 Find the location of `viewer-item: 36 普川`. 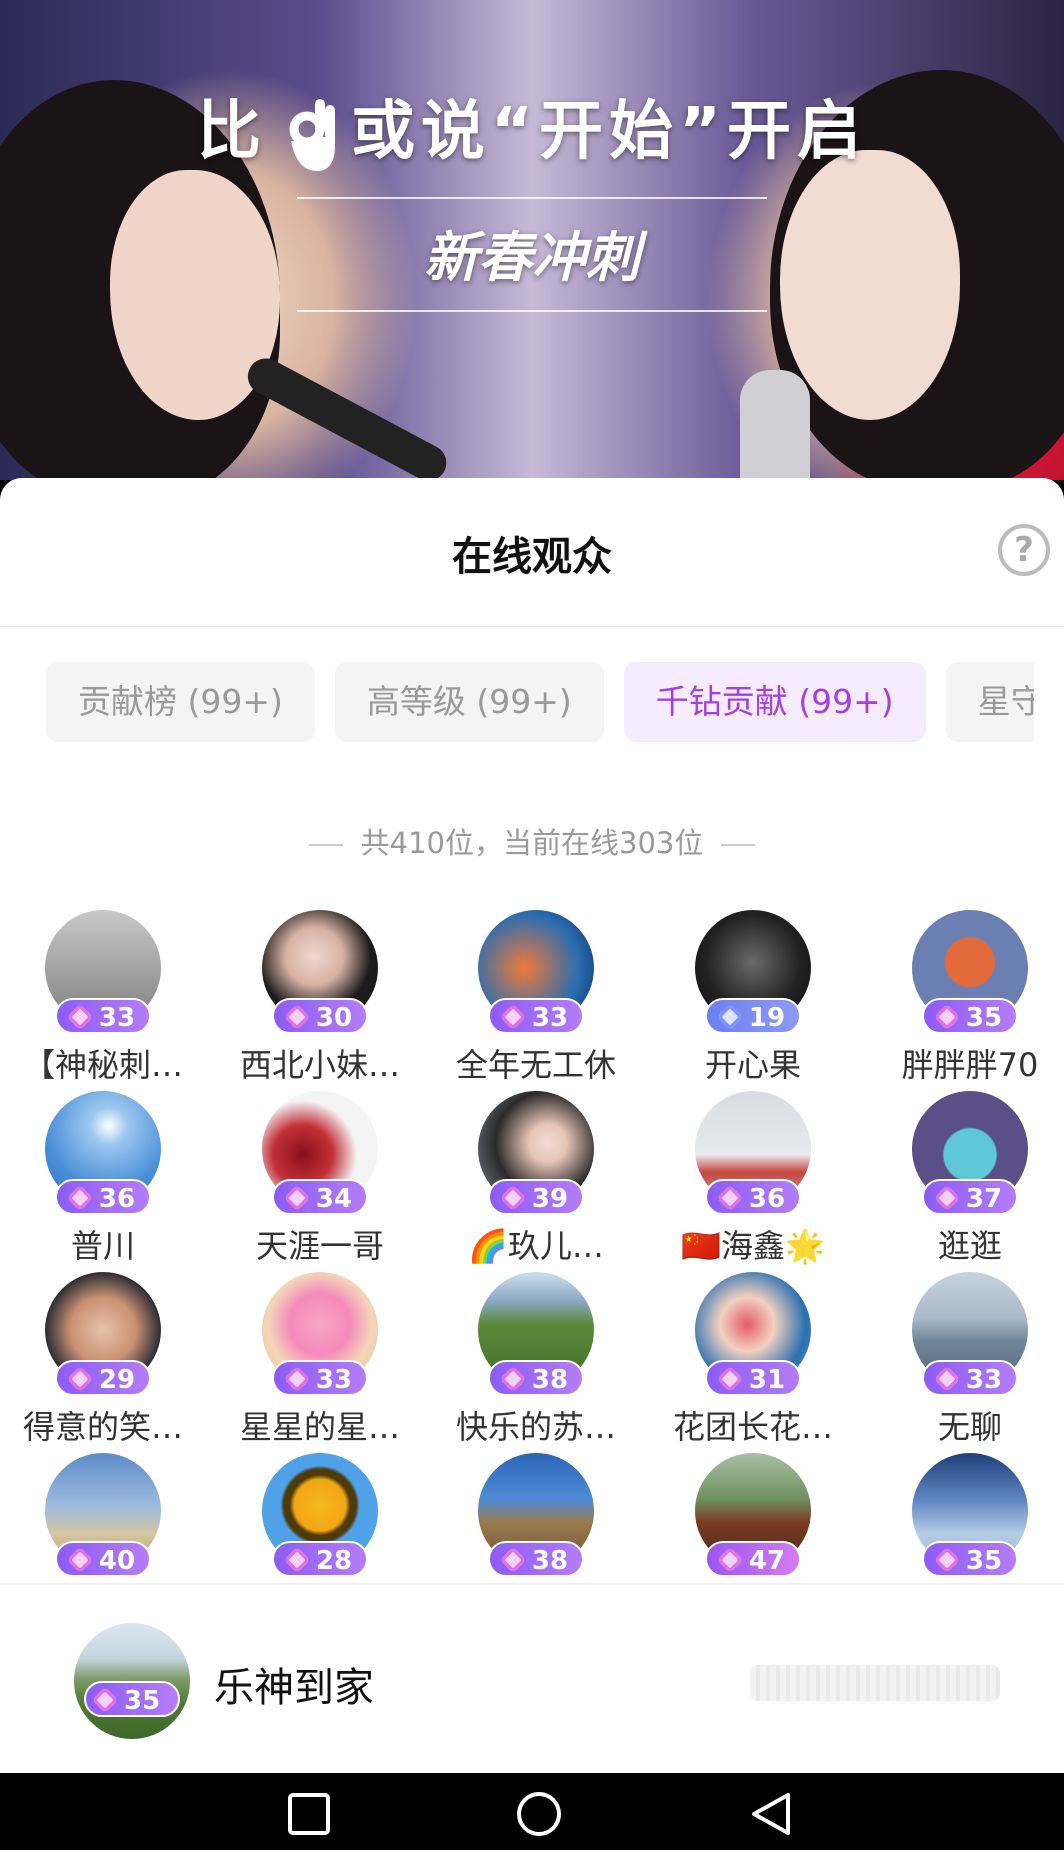

viewer-item: 36 普川 is located at coordinates (105, 1179).